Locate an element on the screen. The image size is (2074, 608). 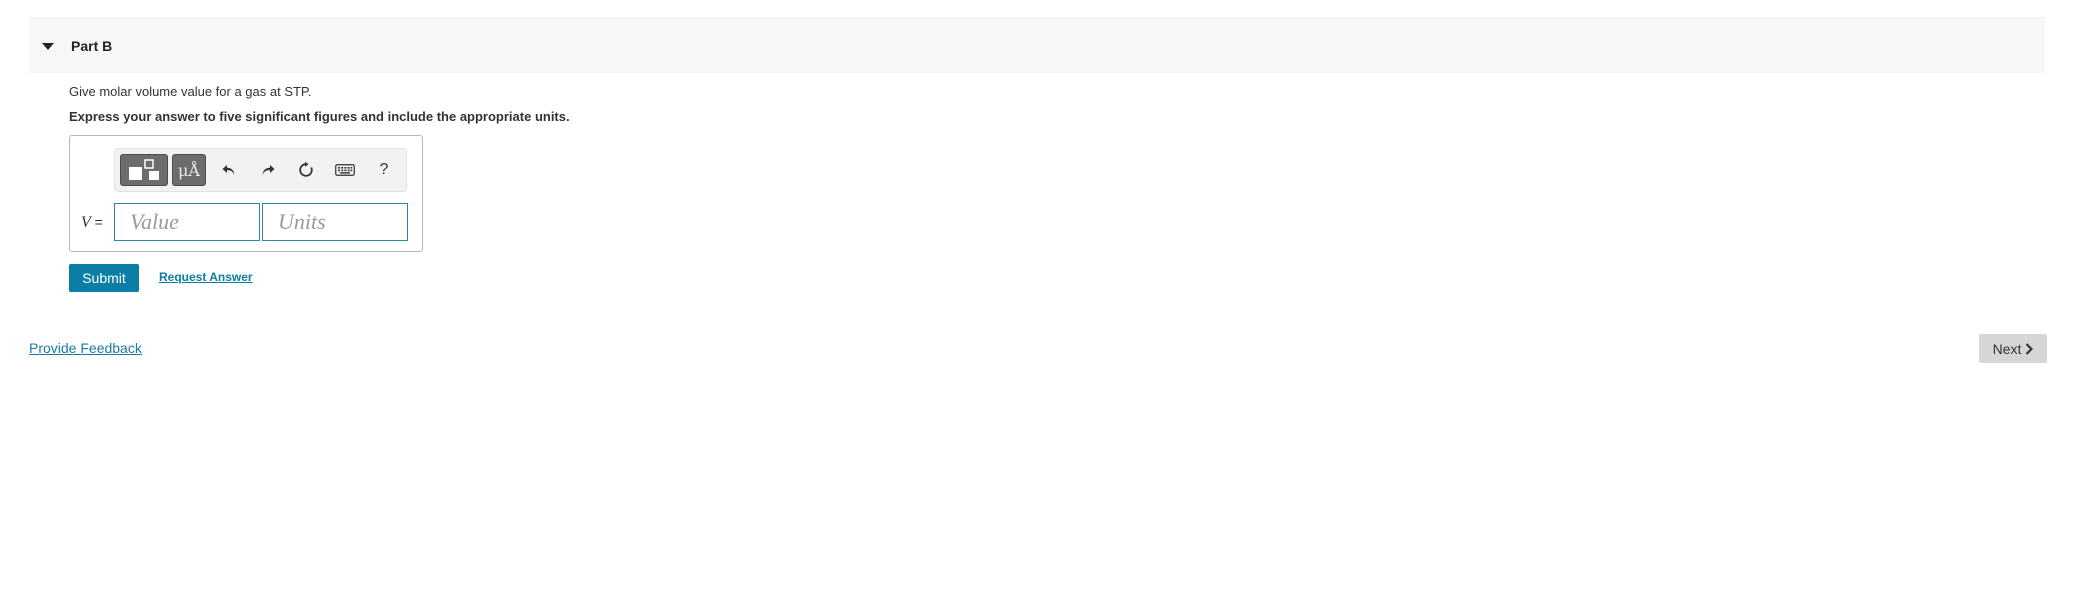
reset-button is located at coordinates (306, 170).